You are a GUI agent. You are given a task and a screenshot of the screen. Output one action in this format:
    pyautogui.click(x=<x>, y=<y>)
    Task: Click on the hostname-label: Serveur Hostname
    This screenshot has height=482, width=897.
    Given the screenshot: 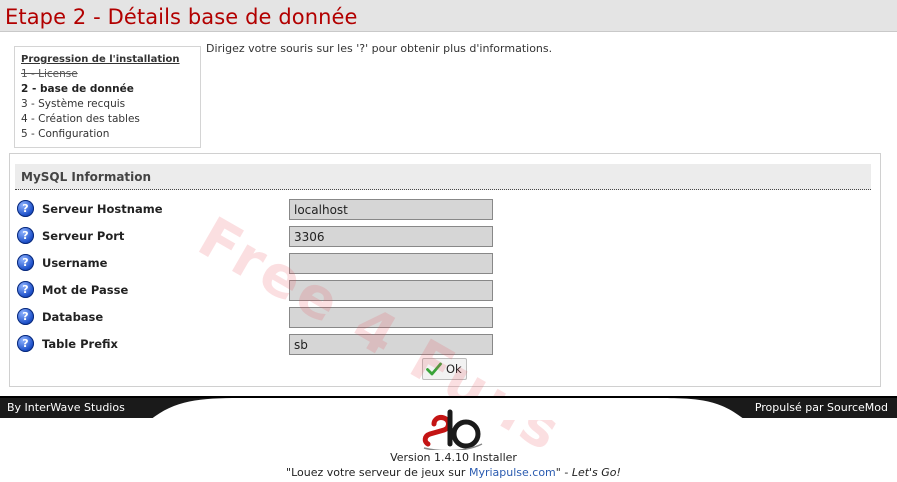 What is the action you would take?
    pyautogui.click(x=102, y=209)
    